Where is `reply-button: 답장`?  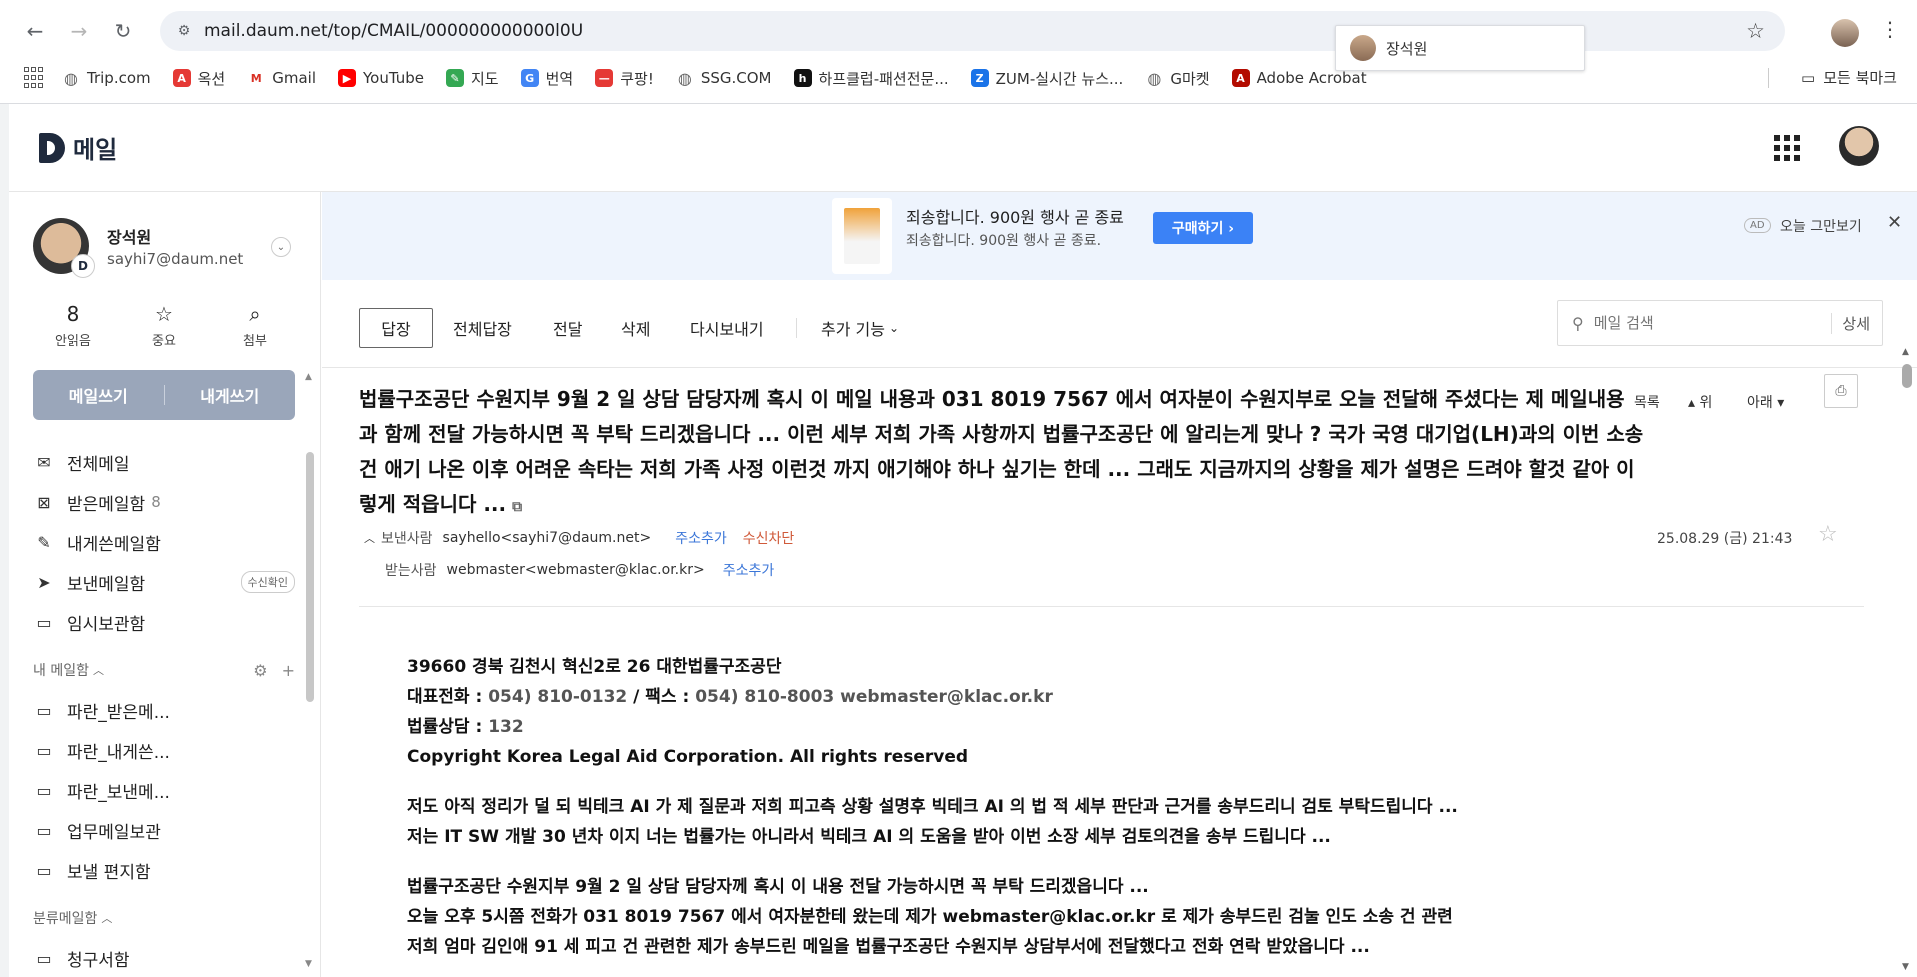
reply-button: 답장 is located at coordinates (396, 328).